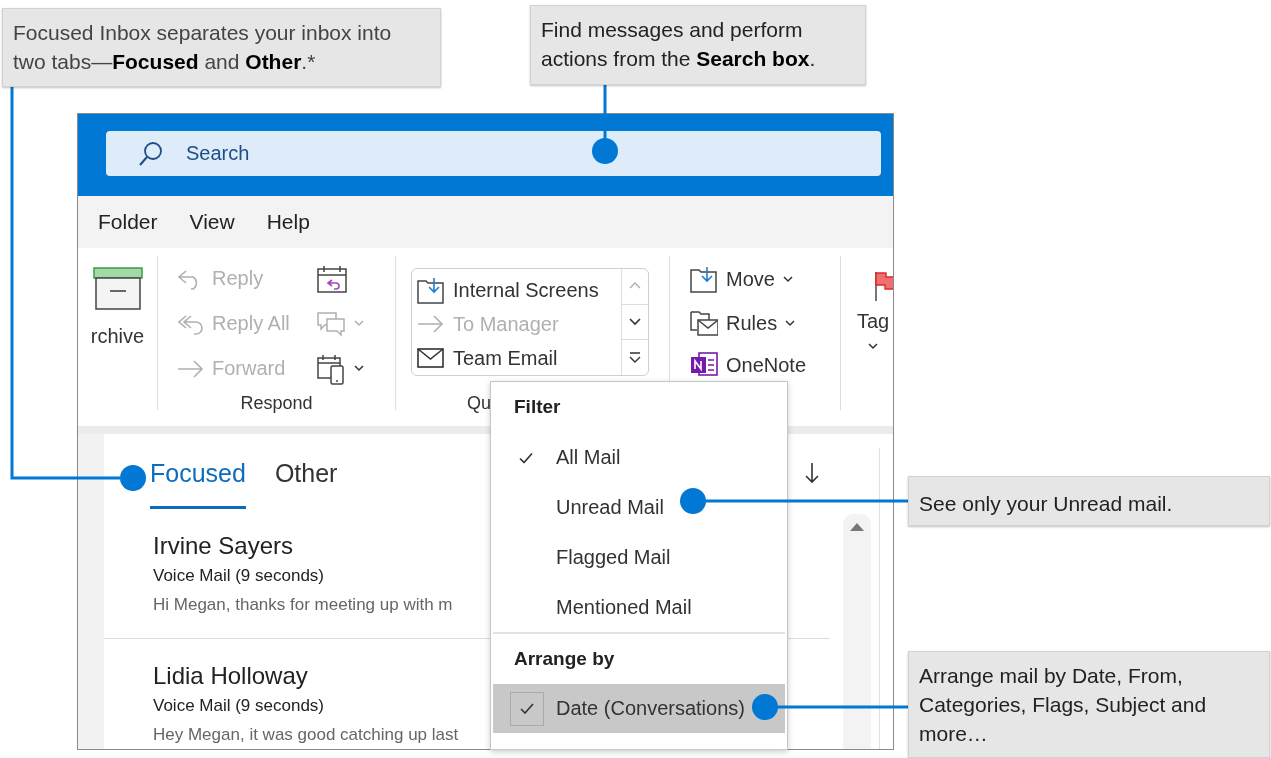 This screenshot has height=758, width=1271. I want to click on group-label: Qu, so click(479, 404).